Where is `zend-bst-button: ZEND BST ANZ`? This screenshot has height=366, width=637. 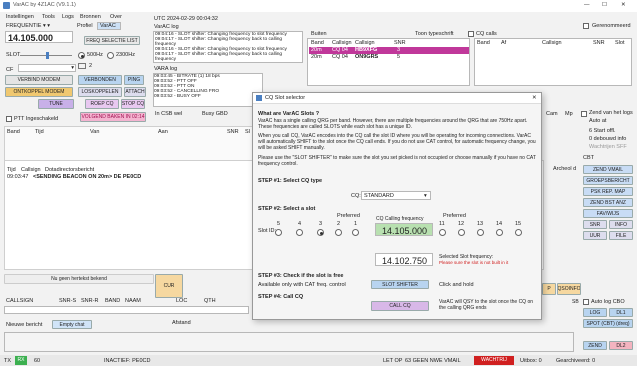 zend-bst-button: ZEND BST ANZ is located at coordinates (608, 202).